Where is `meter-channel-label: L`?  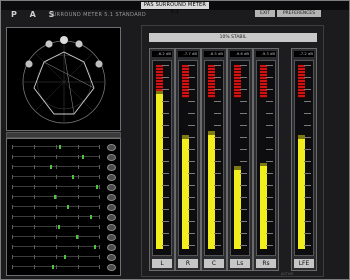
meter-channel-label: L is located at coordinates (162, 263).